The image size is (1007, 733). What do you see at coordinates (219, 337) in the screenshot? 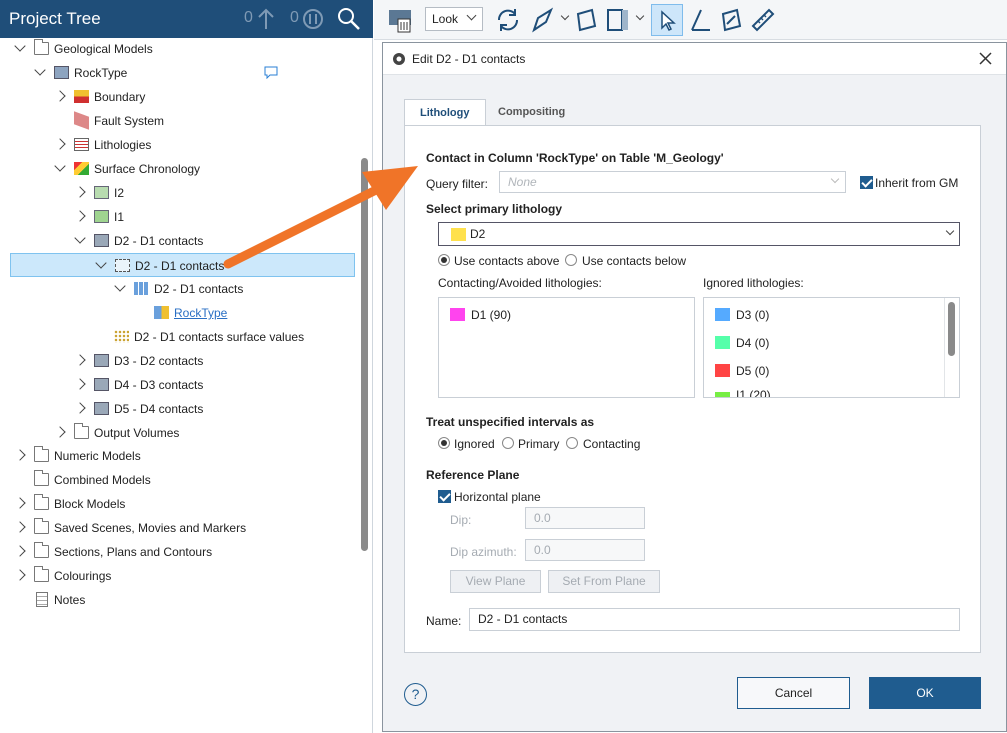
I see `tree-item-label: D2 - D1 contacts surface values` at bounding box center [219, 337].